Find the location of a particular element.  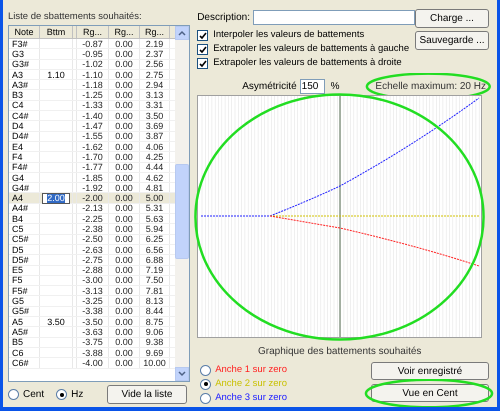

table-cell: -2.88 is located at coordinates (92, 270).